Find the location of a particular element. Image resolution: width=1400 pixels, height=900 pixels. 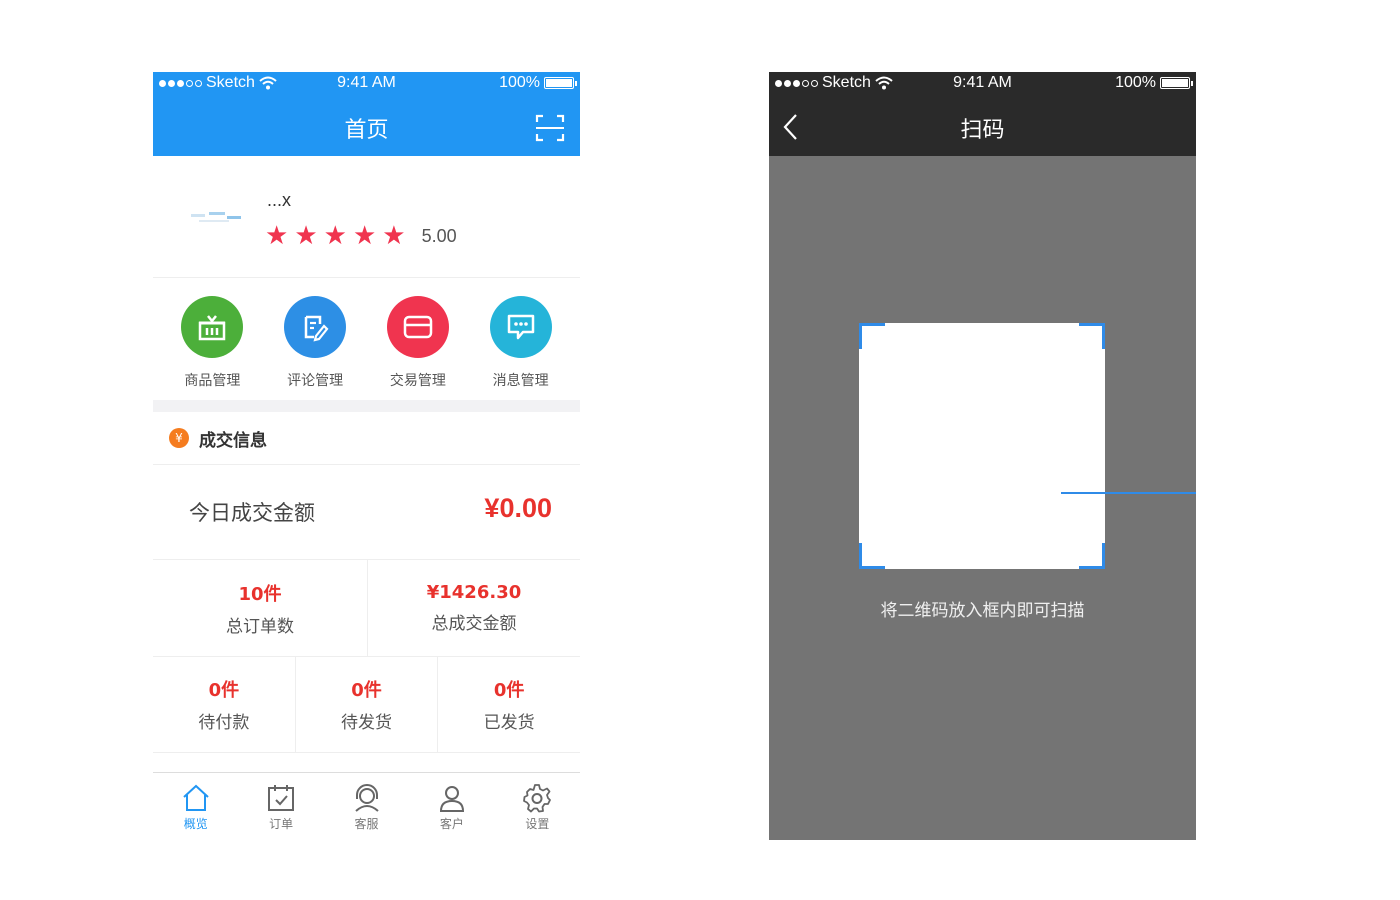

scan-frame is located at coordinates (982, 446).